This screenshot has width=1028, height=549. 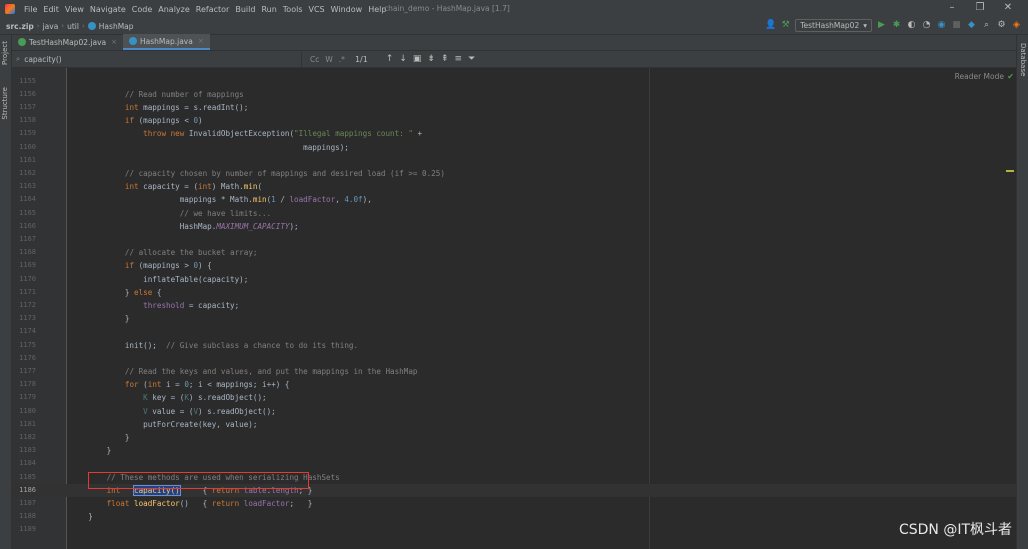 I want to click on code-line: 1166 HashMap.MAXIMUM_CAPACITY);, so click(x=514, y=226).